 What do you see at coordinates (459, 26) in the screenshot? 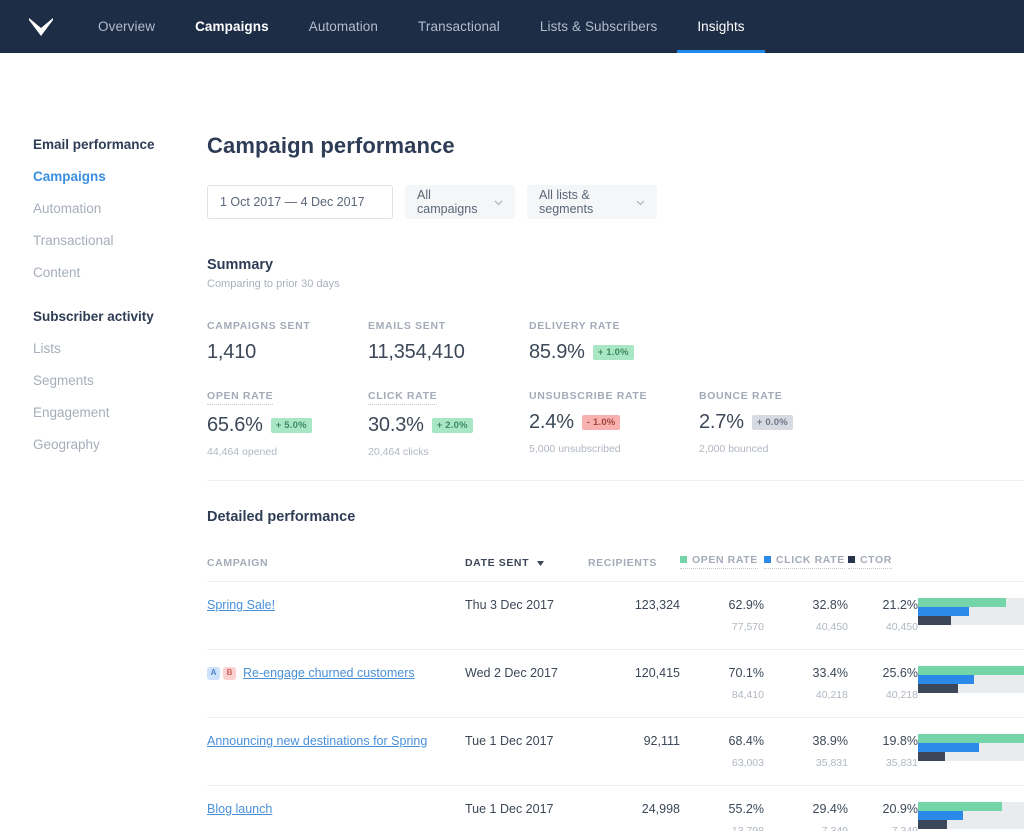
I see `nav-item-transactional: Transactional` at bounding box center [459, 26].